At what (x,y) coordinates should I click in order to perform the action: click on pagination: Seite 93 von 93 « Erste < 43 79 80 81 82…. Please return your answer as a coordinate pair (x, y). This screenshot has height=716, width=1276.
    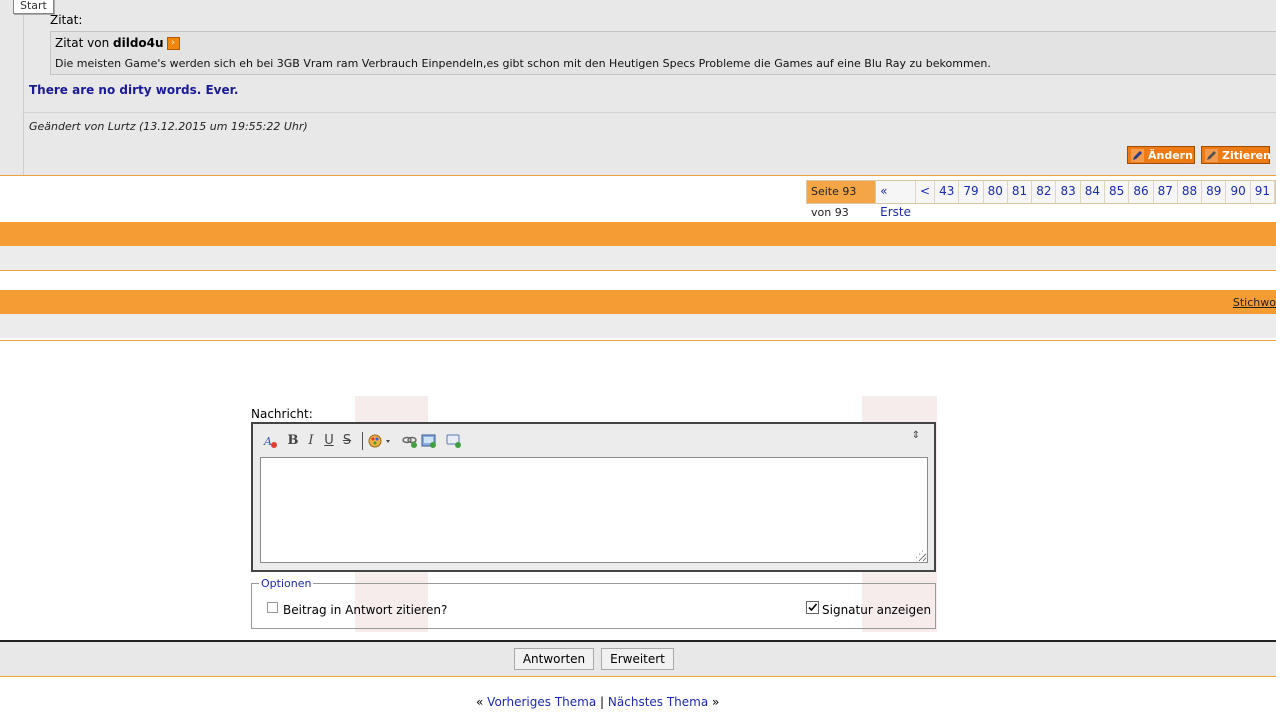
    Looking at the image, I should click on (1041, 199).